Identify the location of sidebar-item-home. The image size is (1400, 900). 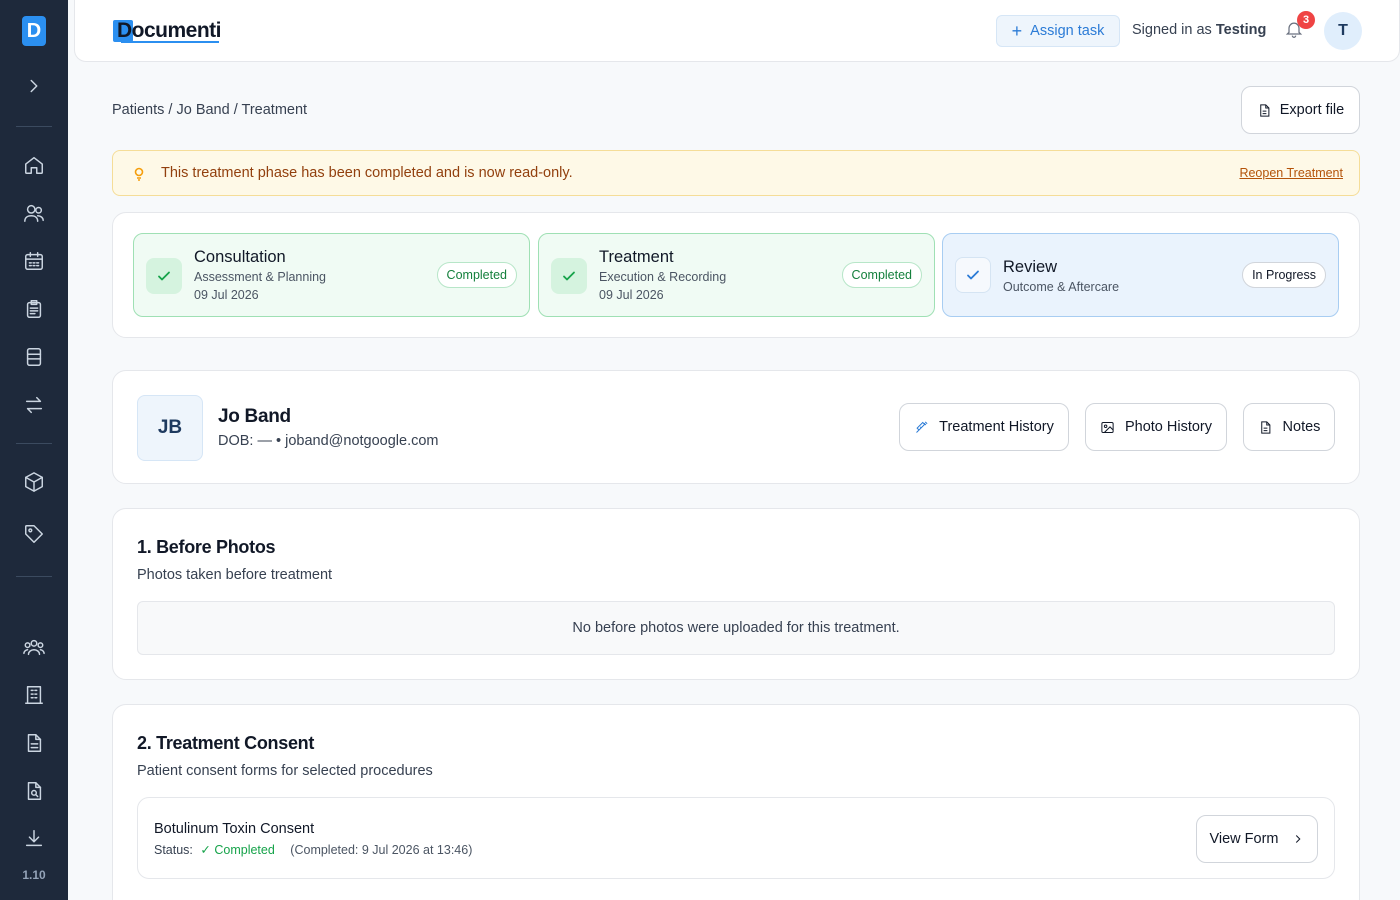
(34, 165).